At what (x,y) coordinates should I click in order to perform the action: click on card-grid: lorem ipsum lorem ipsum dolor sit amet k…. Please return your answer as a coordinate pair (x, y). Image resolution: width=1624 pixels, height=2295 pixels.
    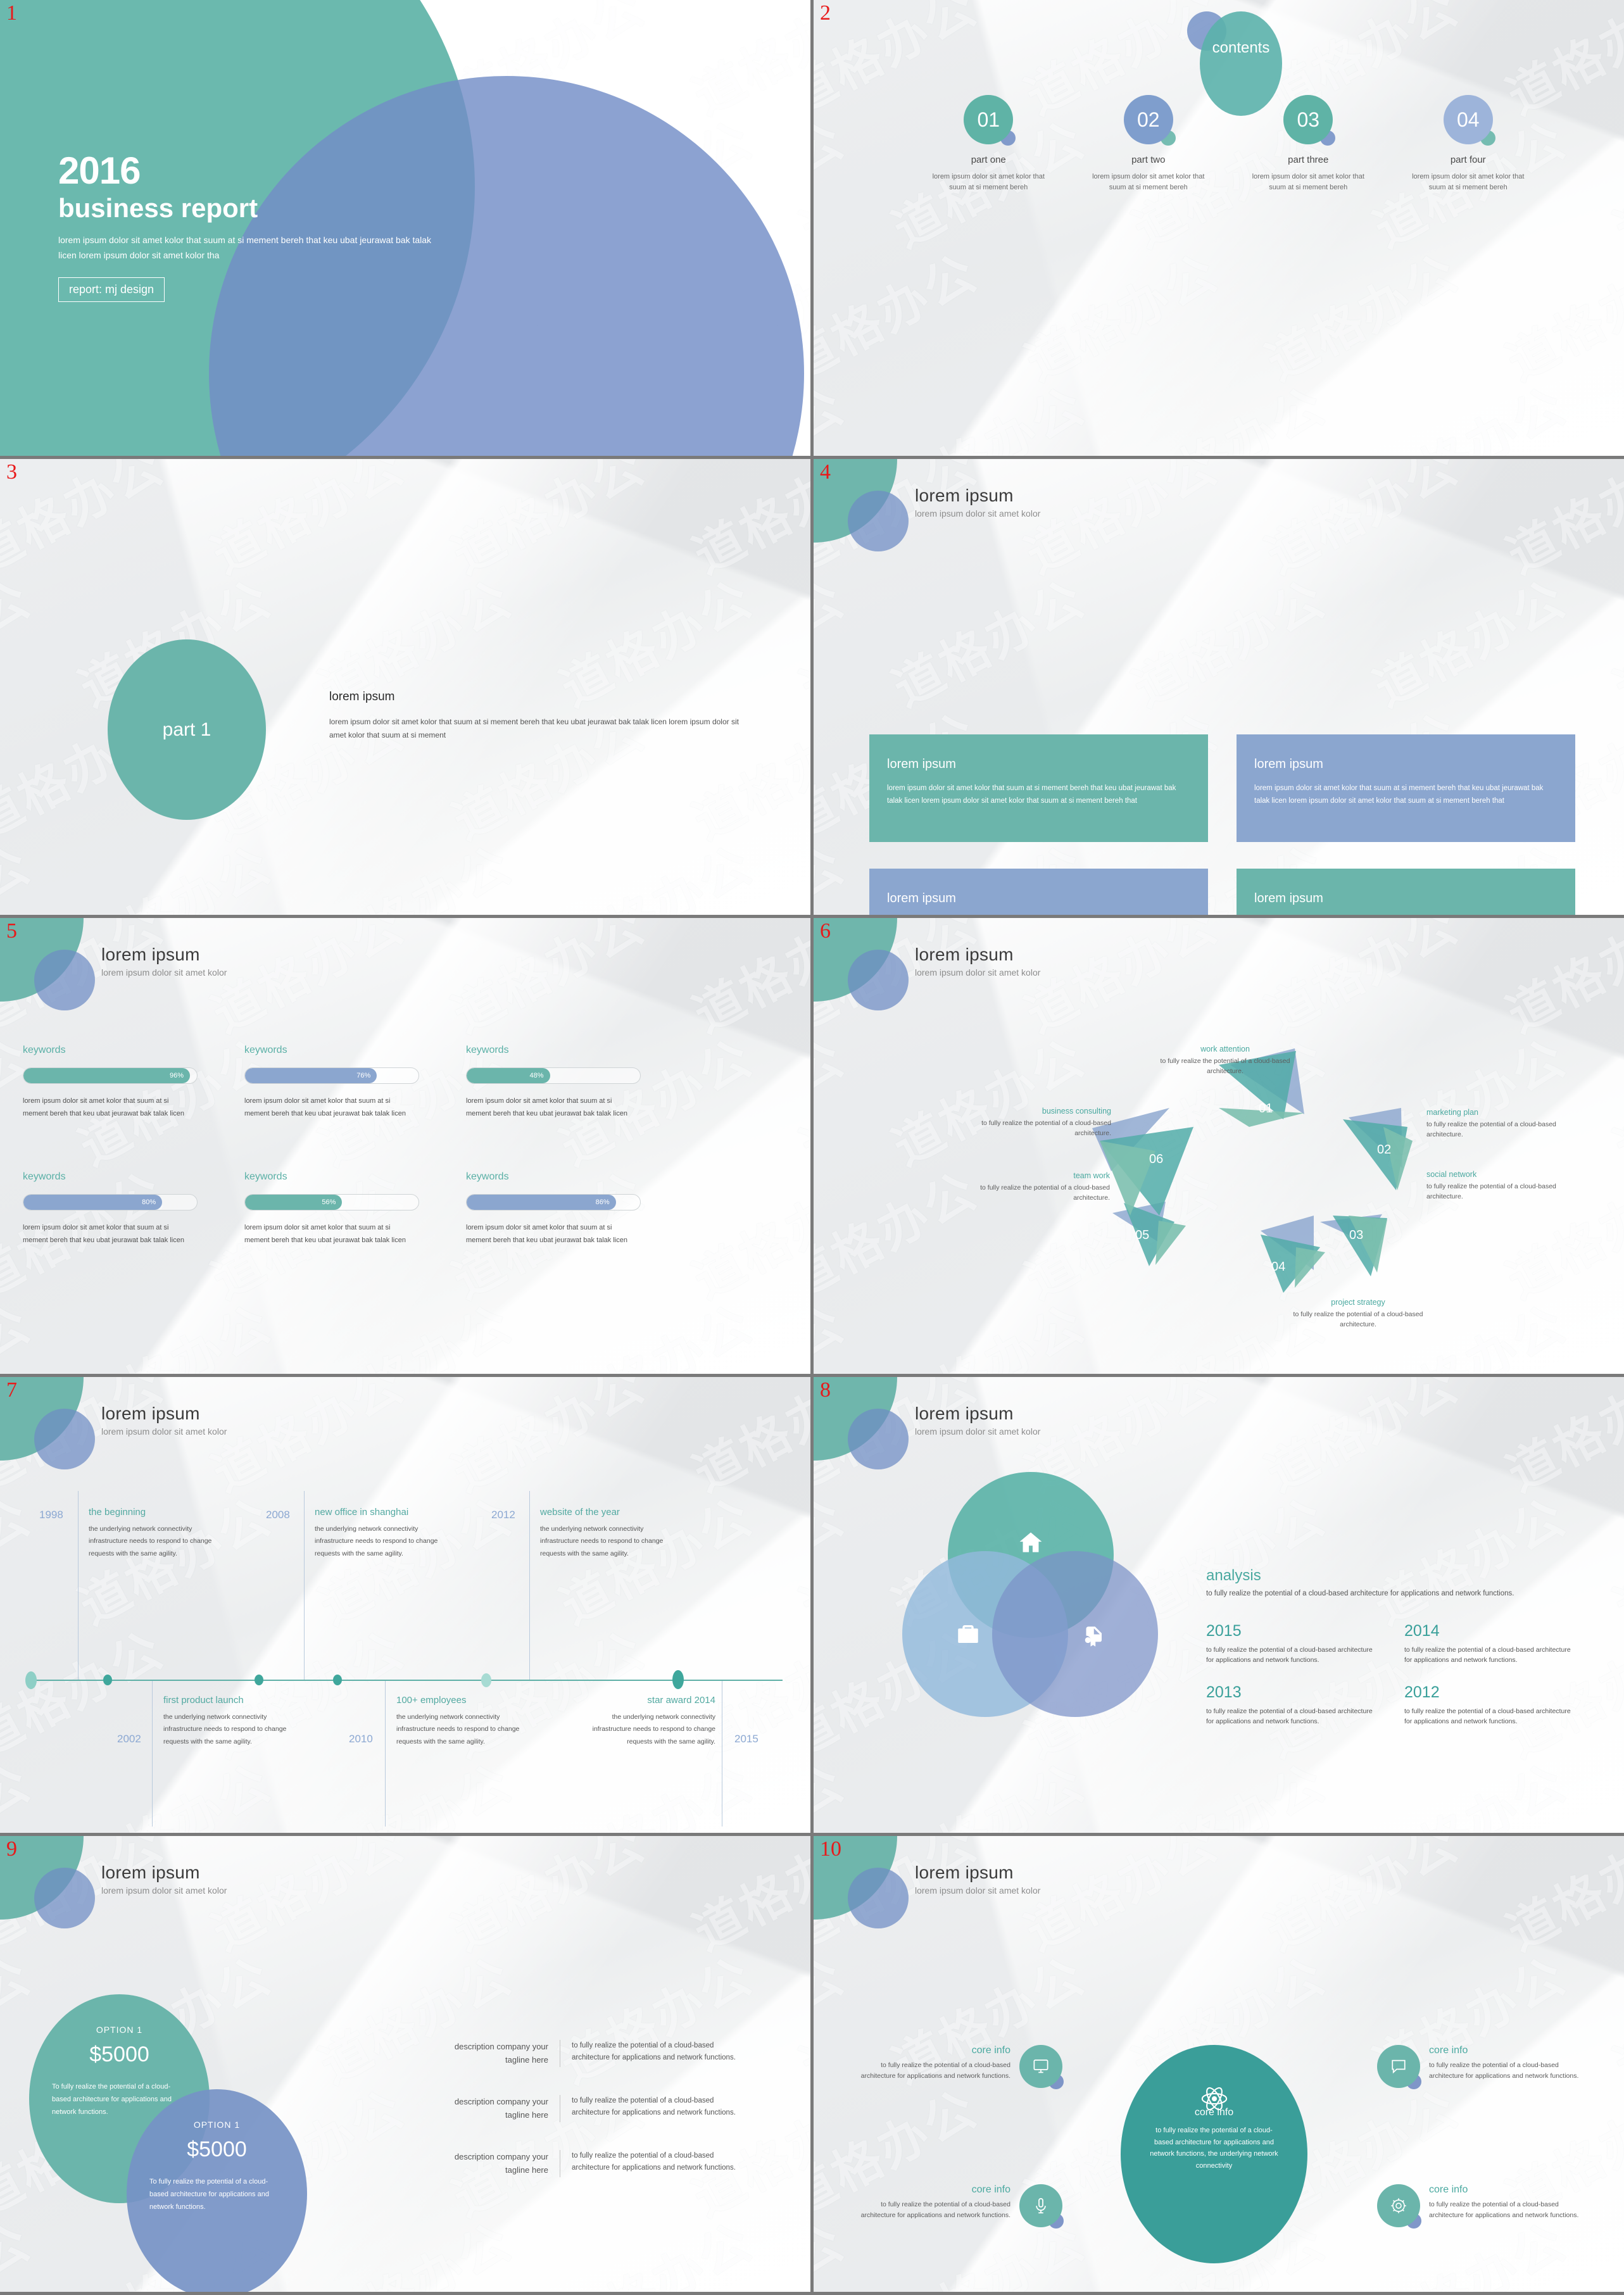
    Looking at the image, I should click on (1222, 824).